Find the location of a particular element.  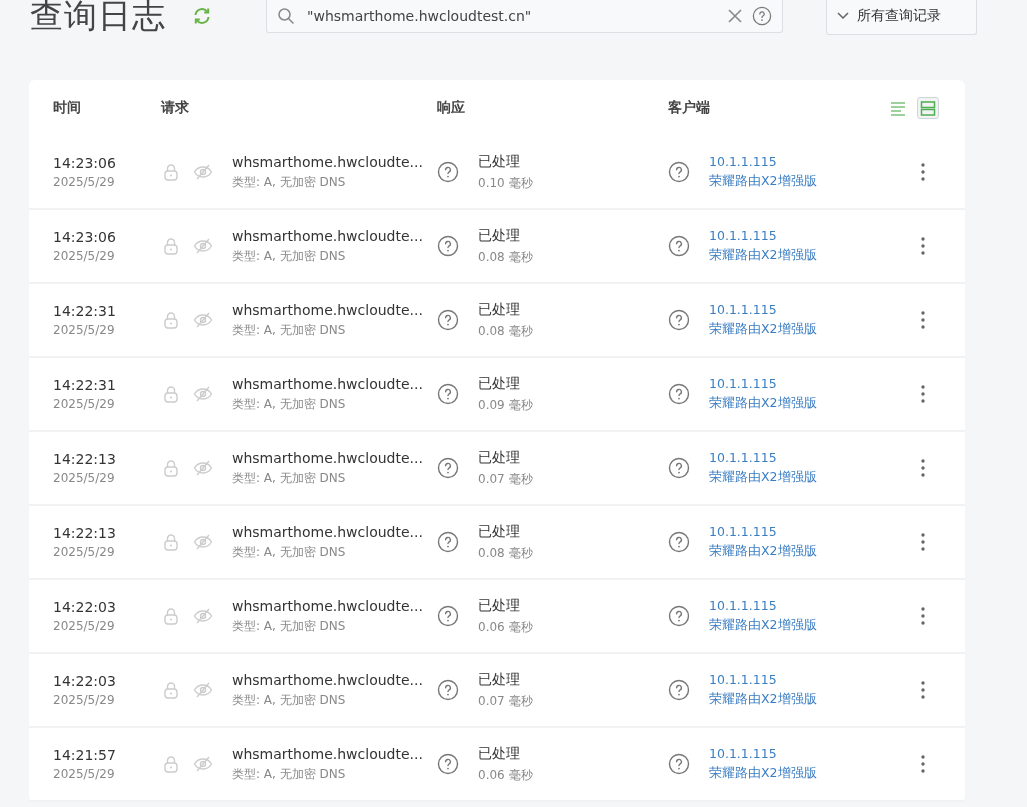

elapsed-text: 0.07 毫秒 is located at coordinates (505, 701).